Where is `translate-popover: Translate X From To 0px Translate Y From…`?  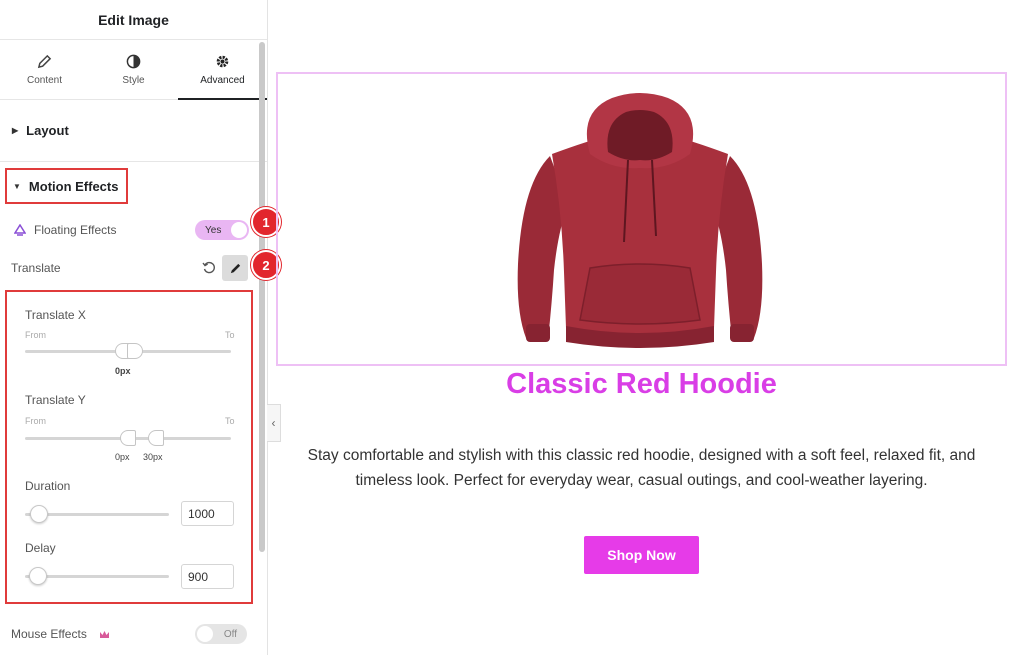 translate-popover: Translate X From To 0px Translate Y From… is located at coordinates (129, 447).